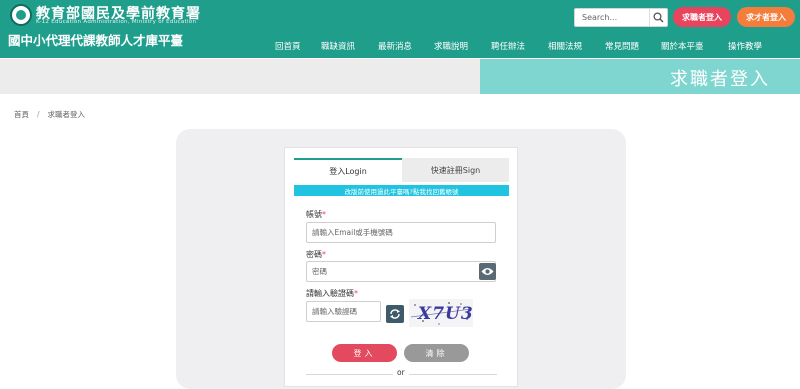 The height and width of the screenshot is (389, 800). What do you see at coordinates (21, 114) in the screenshot?
I see `breadcrumb-home: 首頁` at bounding box center [21, 114].